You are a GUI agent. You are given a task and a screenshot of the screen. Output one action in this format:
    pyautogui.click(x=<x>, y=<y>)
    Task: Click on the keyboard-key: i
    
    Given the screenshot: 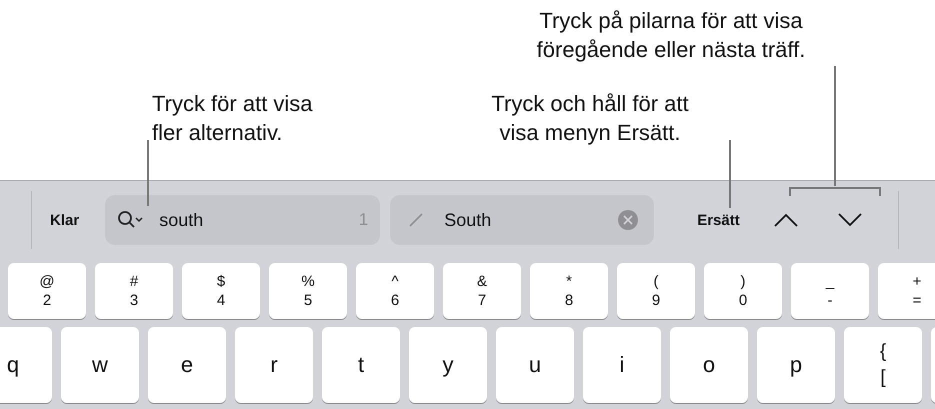 What is the action you would take?
    pyautogui.click(x=622, y=365)
    